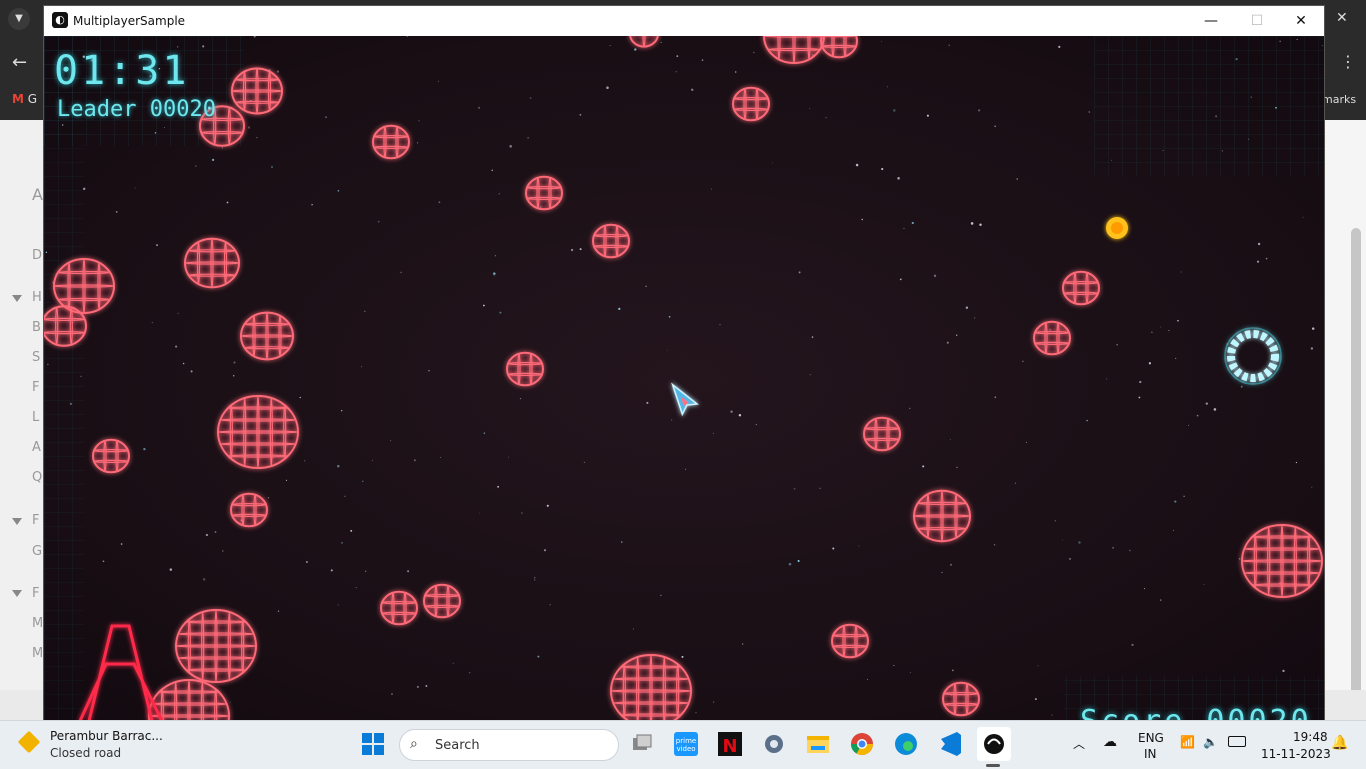 This screenshot has height=769, width=1366. I want to click on browser-close-icon: ✕, so click(1342, 18).